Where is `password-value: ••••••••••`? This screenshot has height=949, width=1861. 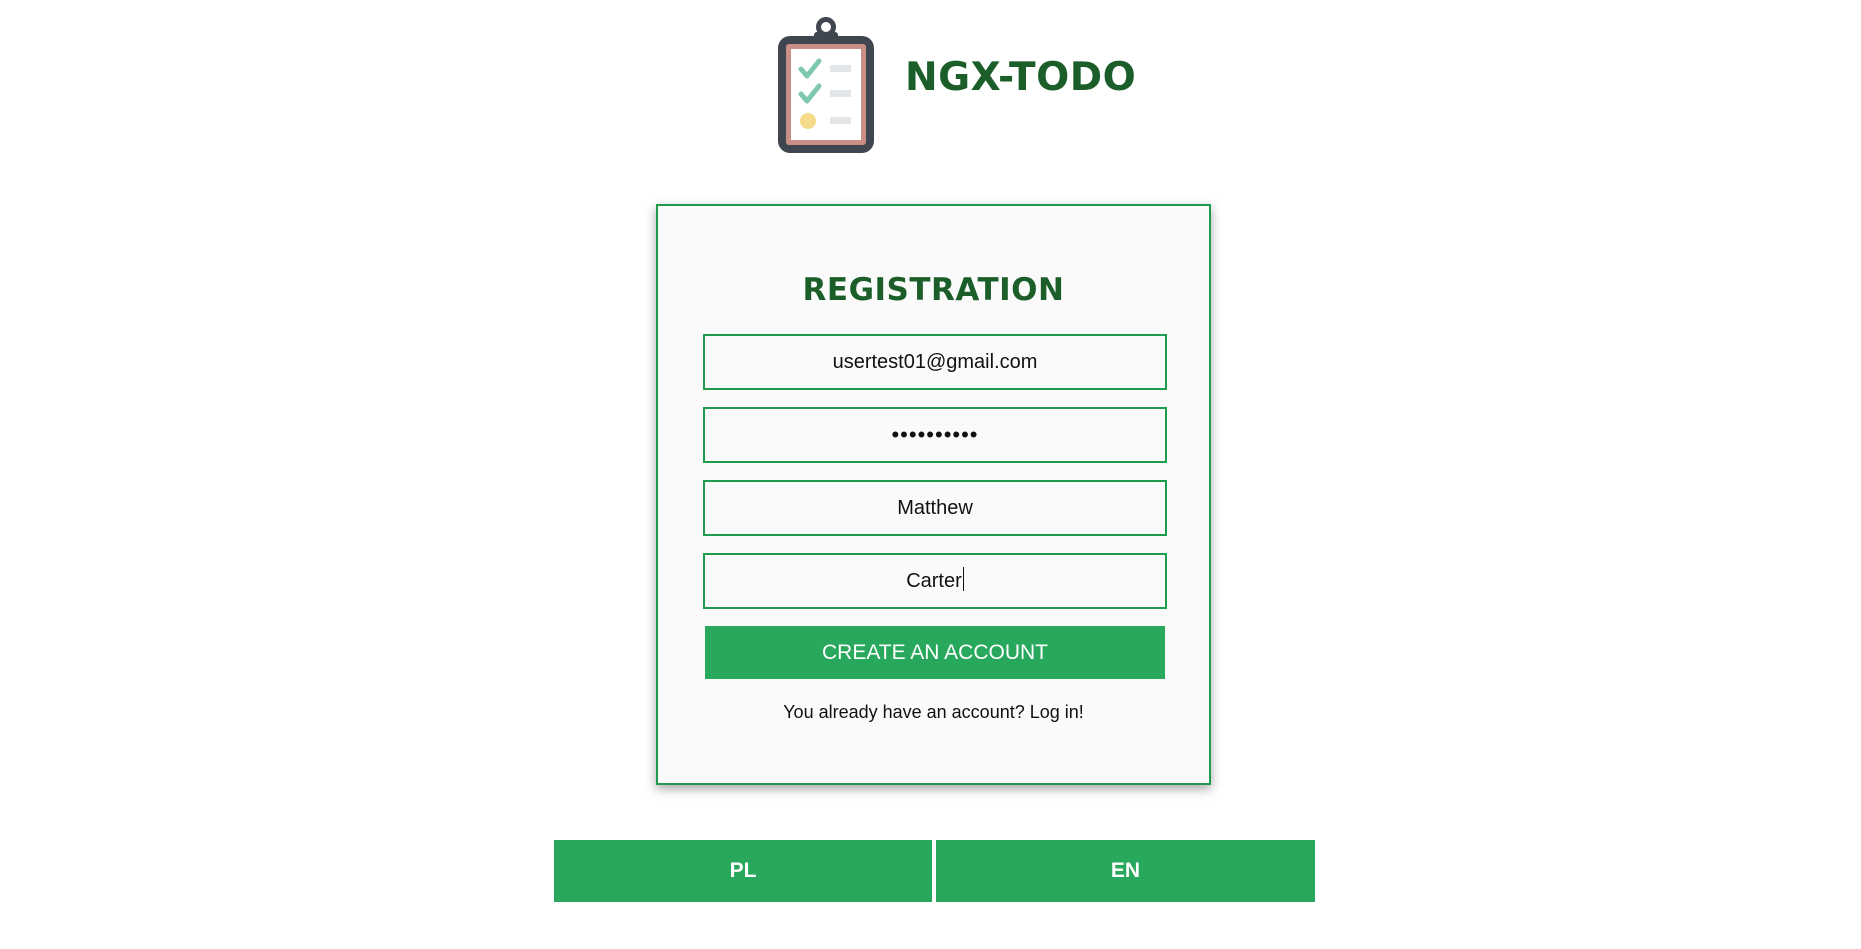 password-value: •••••••••• is located at coordinates (935, 434).